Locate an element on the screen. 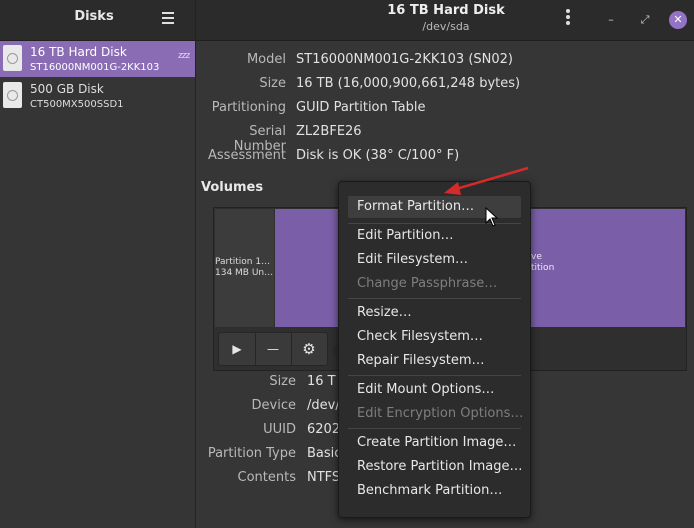 The image size is (694, 528). hamburger-menu-icon is located at coordinates (168, 18).